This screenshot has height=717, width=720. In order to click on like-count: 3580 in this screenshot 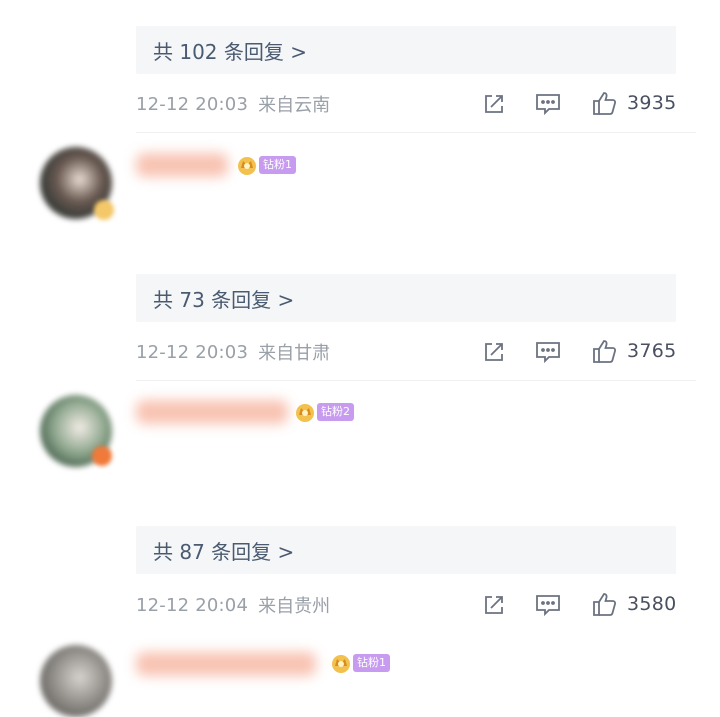, I will do `click(652, 604)`.